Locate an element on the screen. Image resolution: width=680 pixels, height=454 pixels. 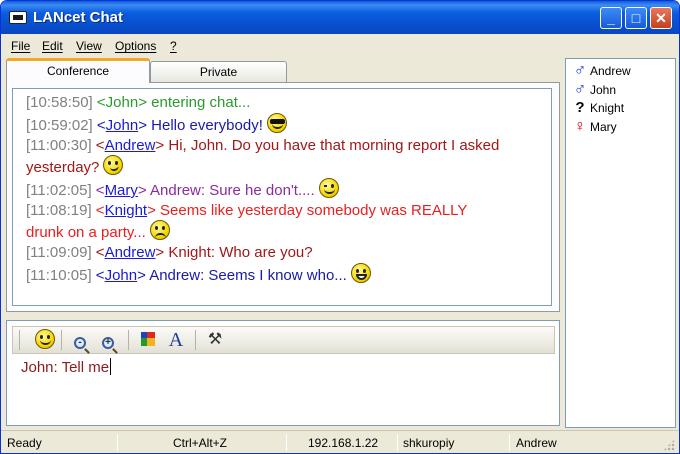
smirk-smiley-icon is located at coordinates (113, 165).